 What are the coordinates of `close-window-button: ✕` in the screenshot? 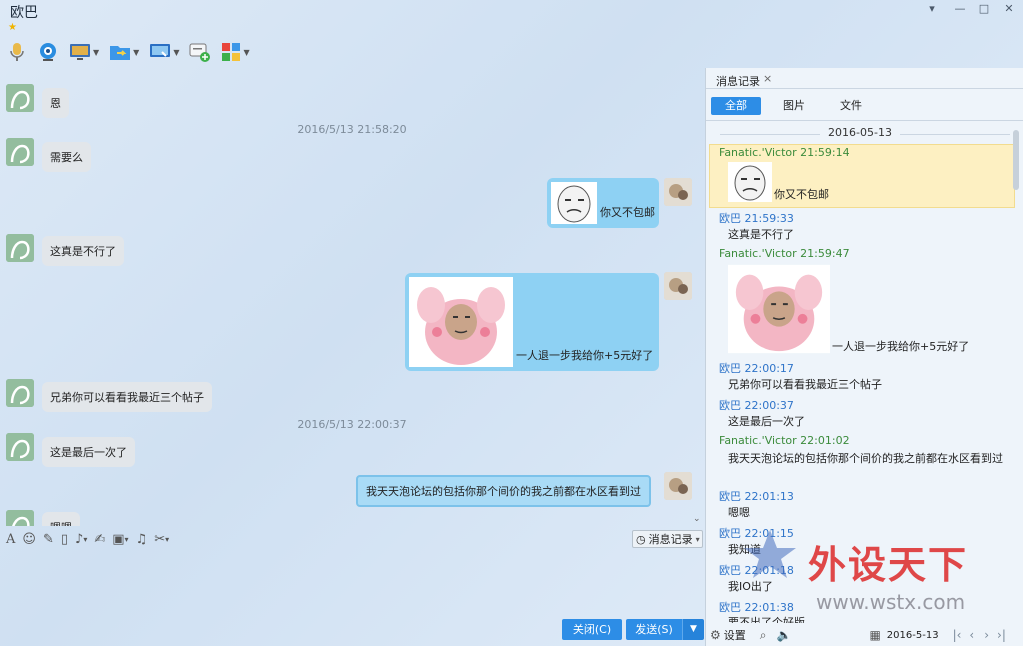 It's located at (1009, 9).